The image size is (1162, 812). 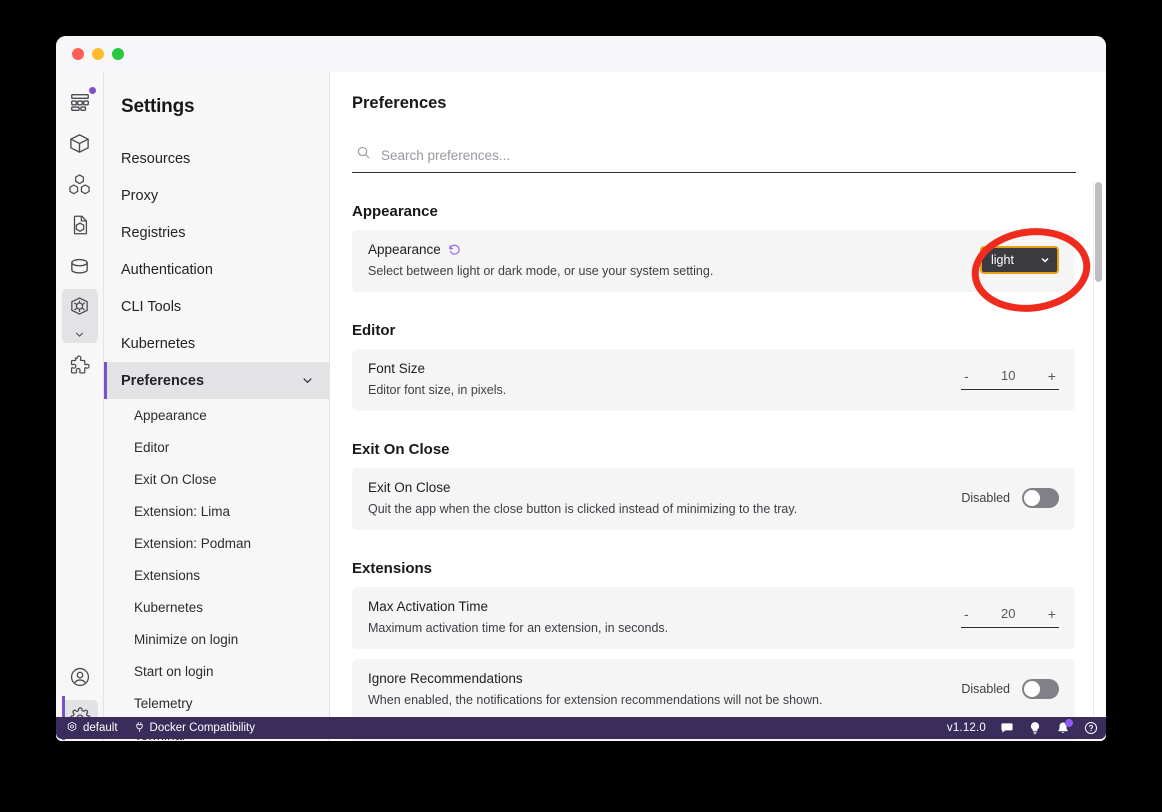 I want to click on sidebar-item-preferences: Preferences, so click(x=216, y=380).